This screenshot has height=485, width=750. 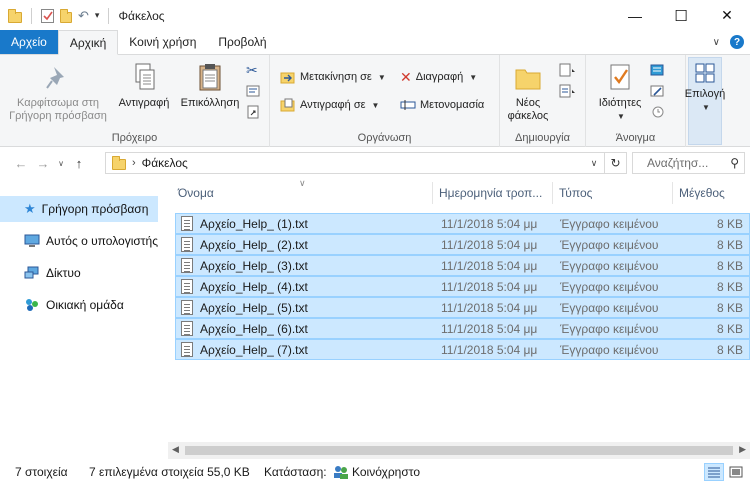 I want to click on customize-toolbar-icon: ▾, so click(x=97, y=15).